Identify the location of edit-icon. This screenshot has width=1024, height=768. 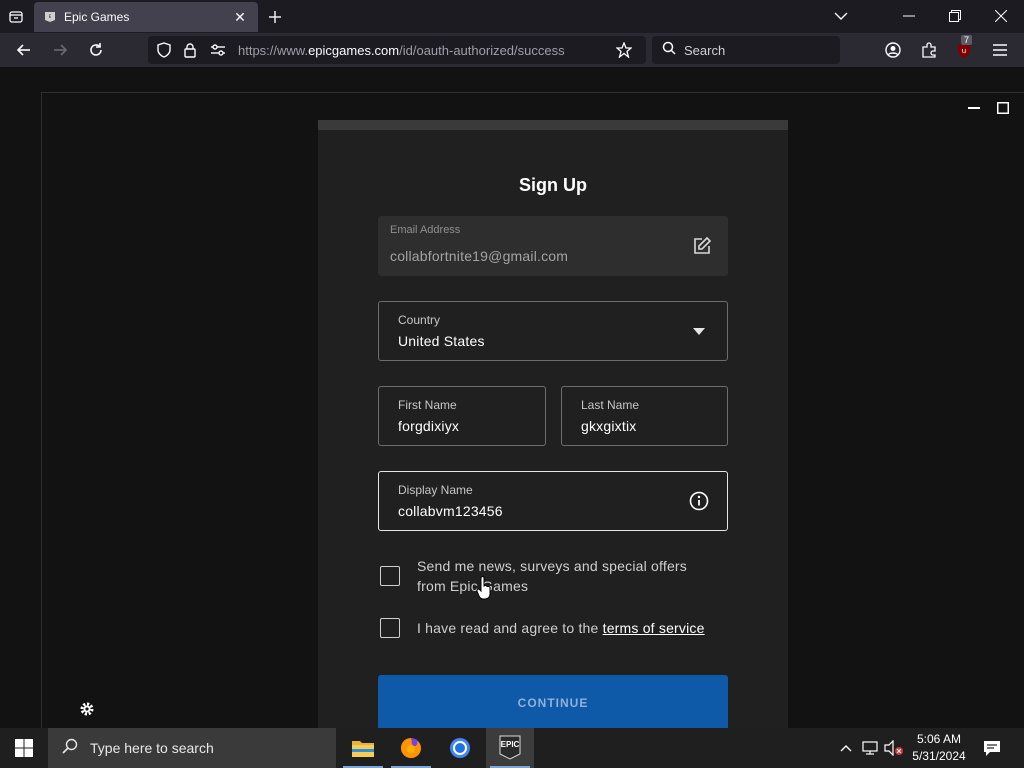
(702, 246).